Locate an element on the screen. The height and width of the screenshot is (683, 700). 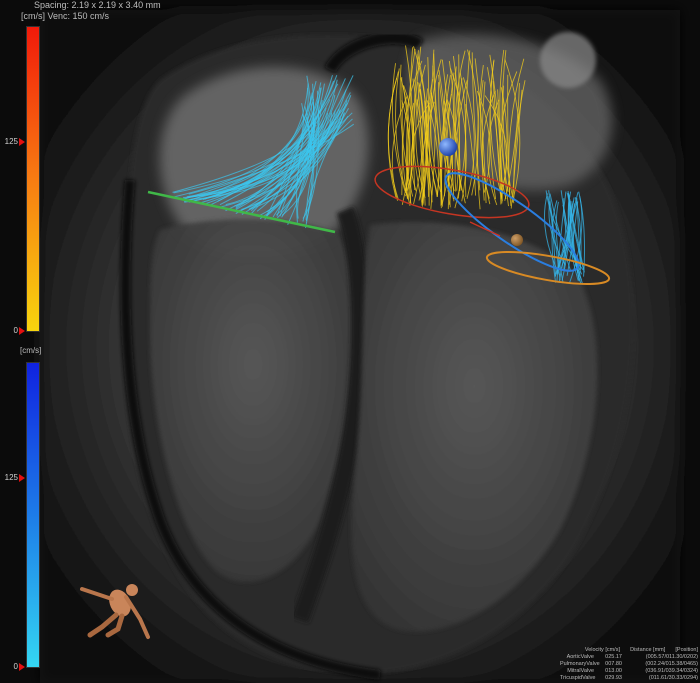
colorbar-bottom-unit: [cm/s] is located at coordinates (31, 350).